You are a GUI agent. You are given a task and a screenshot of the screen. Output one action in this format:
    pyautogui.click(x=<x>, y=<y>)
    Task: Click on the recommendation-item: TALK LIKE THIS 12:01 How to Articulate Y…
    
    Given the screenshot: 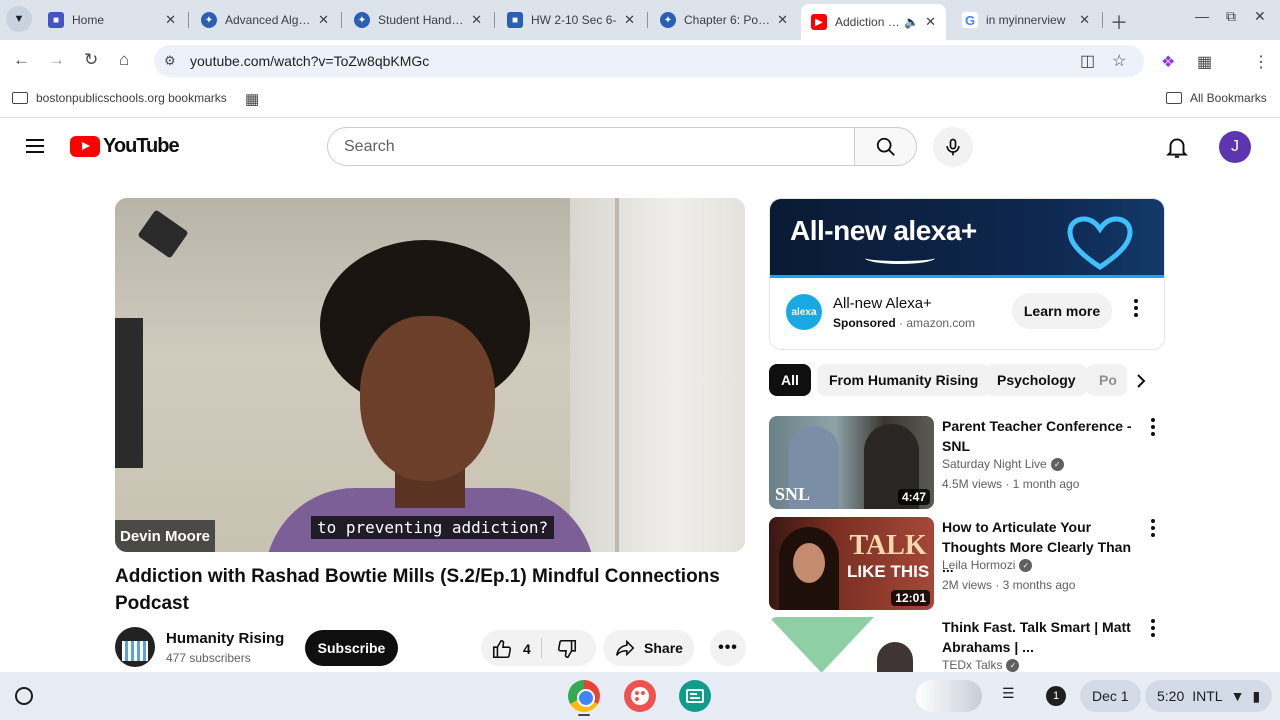 What is the action you would take?
    pyautogui.click(x=969, y=564)
    